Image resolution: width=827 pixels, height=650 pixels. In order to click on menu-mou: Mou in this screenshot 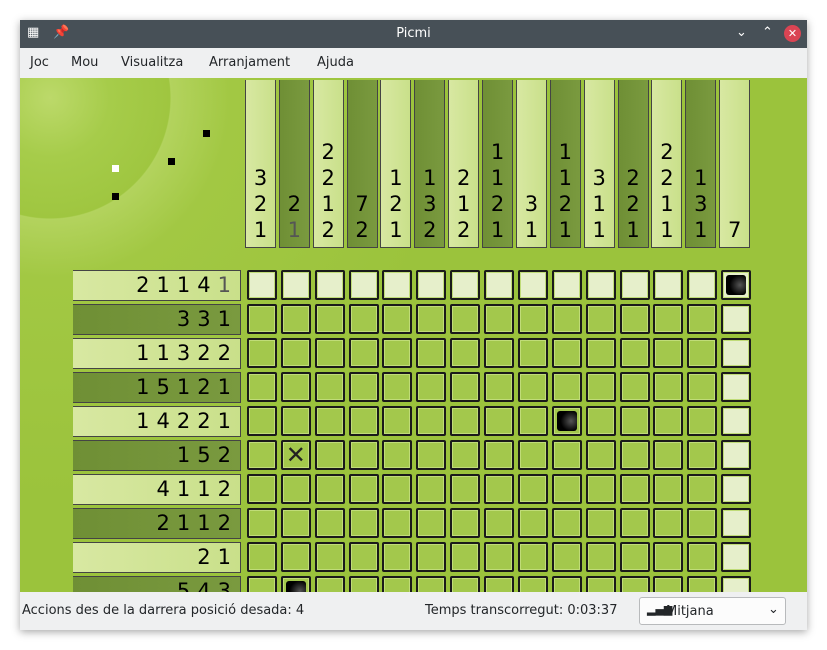, I will do `click(84, 62)`.